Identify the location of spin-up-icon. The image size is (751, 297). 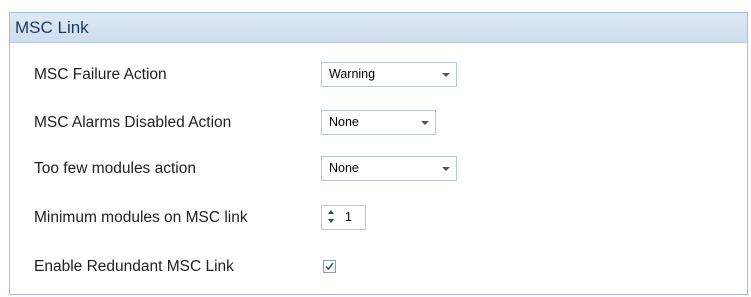
(331, 212).